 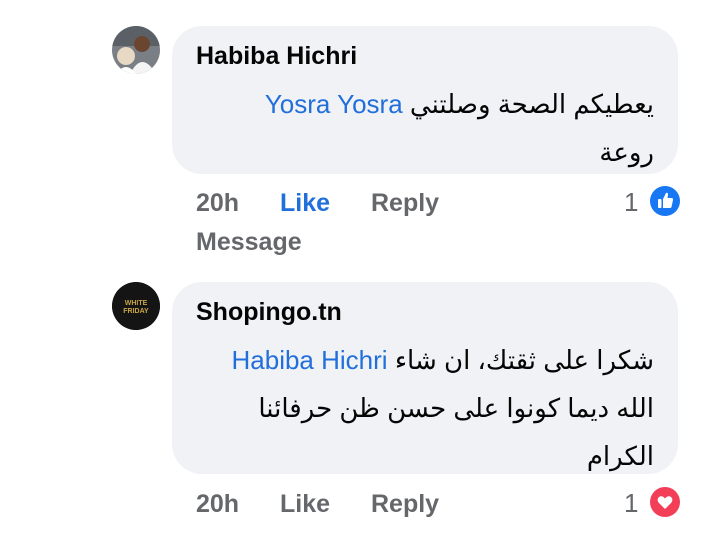 I want to click on avatar-habiba-hichri, so click(x=136, y=50).